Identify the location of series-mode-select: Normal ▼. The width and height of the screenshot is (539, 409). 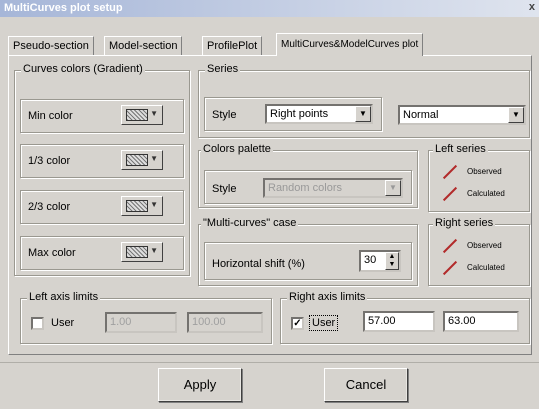
(462, 115).